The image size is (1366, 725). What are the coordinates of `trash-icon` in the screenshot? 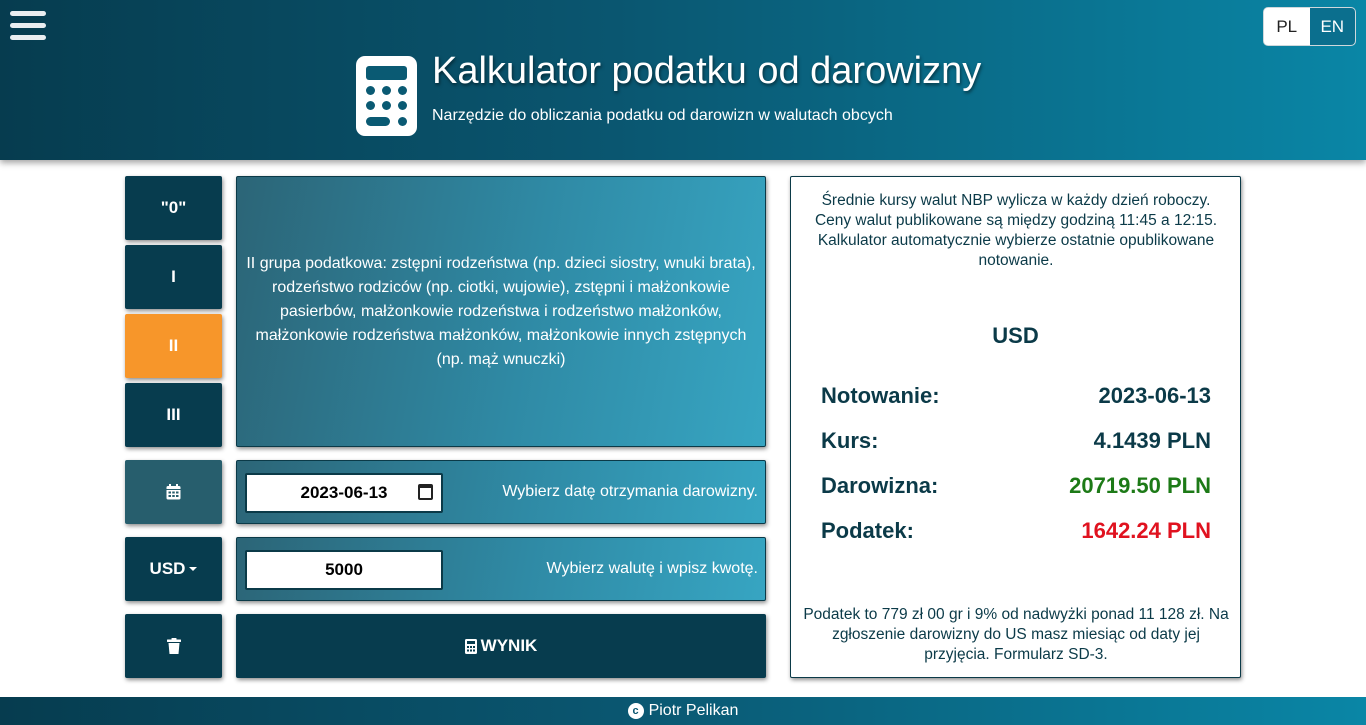 It's located at (173, 646).